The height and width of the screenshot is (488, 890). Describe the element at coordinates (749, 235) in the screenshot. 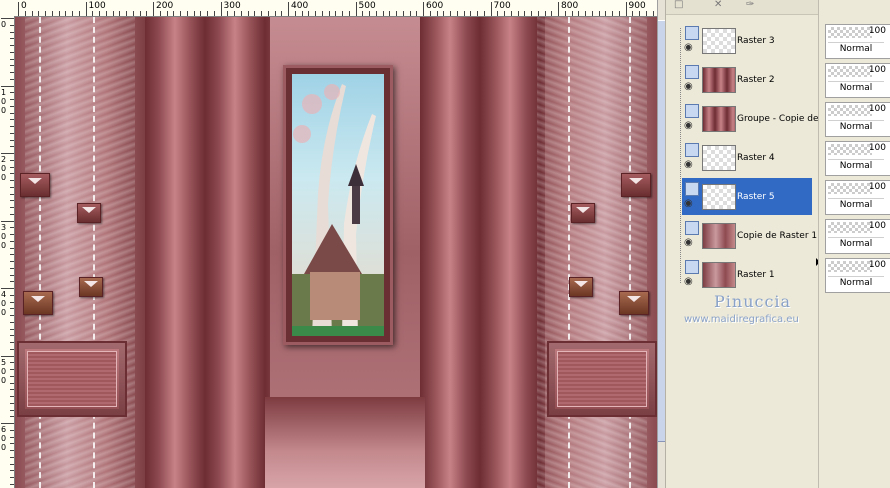

I see `layer-row-copie-raster-1: ◉ Copie de Raster 1` at that location.